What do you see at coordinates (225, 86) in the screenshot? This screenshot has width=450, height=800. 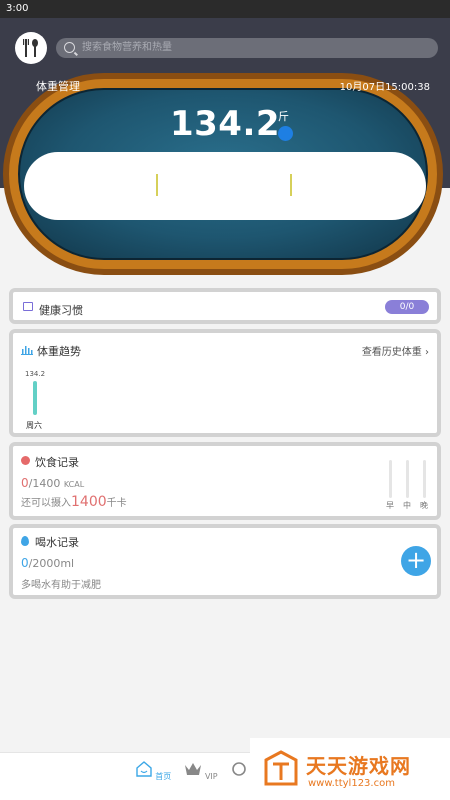 I see `title-row: 体重管理 10月07日15:00:38` at bounding box center [225, 86].